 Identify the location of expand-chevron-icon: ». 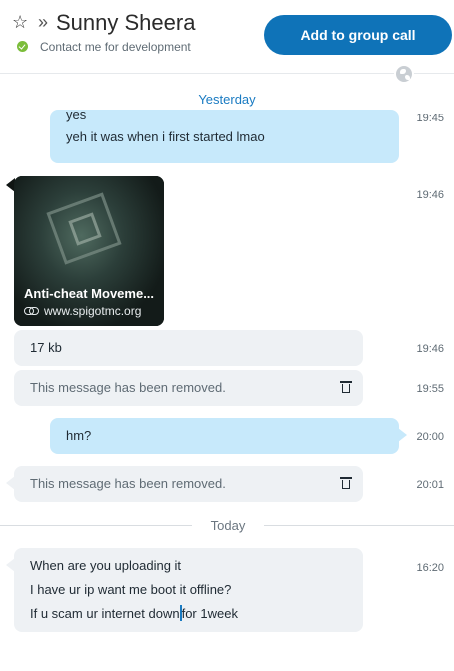
(43, 22).